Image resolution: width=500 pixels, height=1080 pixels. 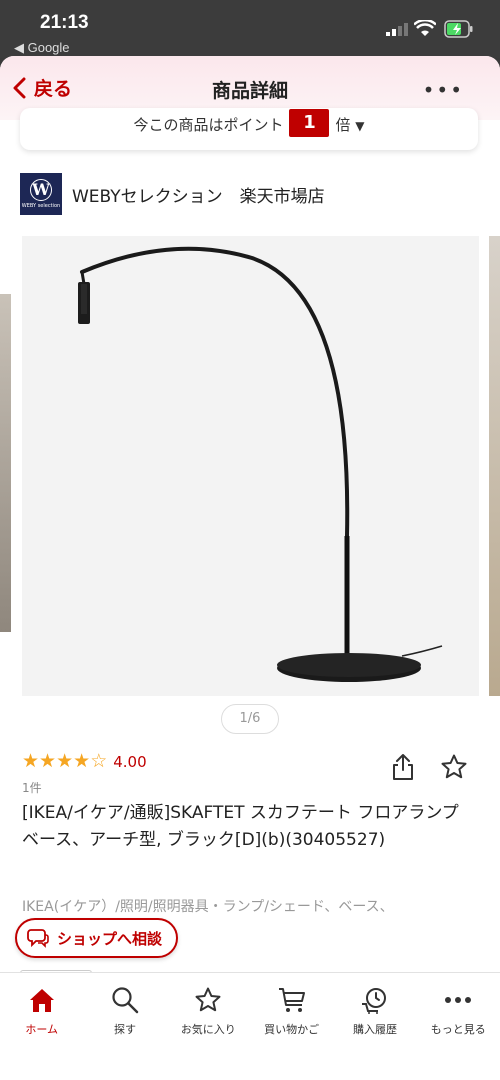 I want to click on point-multiplier-selector: 今この商品はポイント 1 倍 ▼, so click(x=249, y=129).